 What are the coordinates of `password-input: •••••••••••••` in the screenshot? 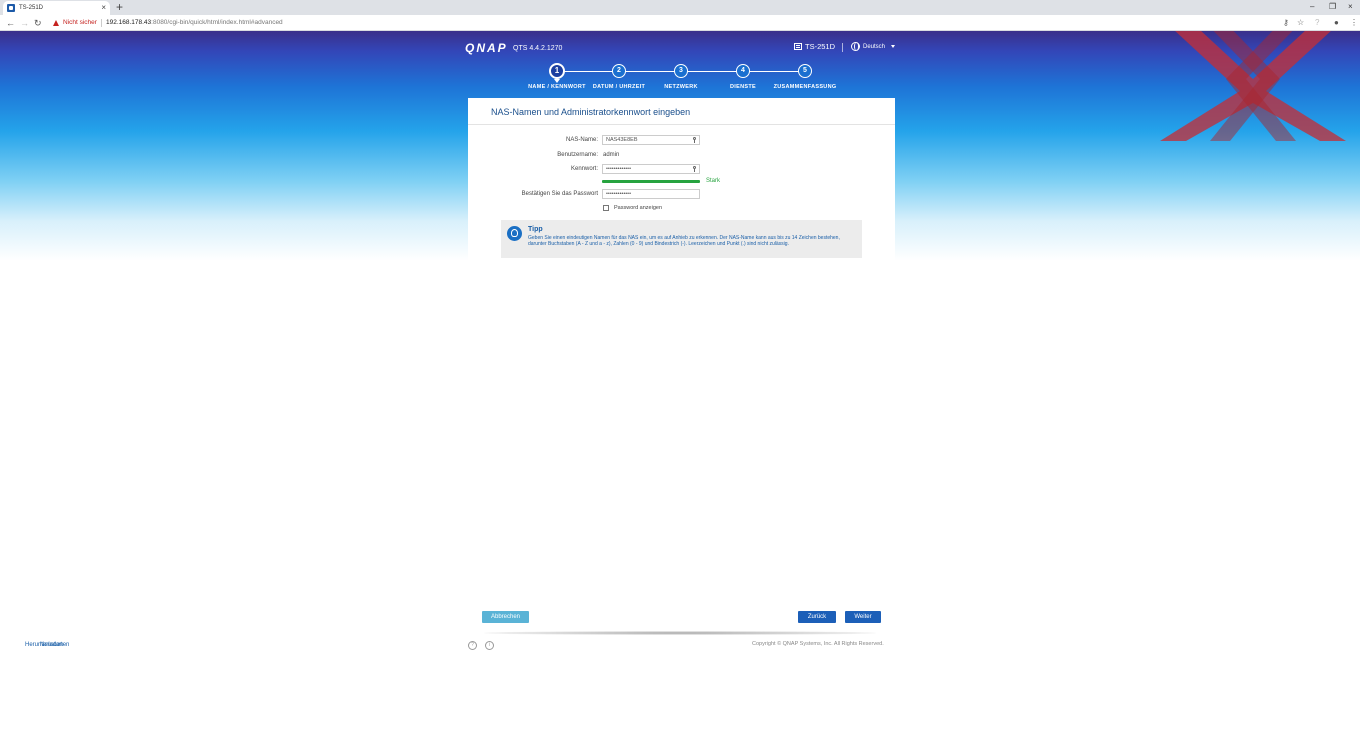 It's located at (651, 169).